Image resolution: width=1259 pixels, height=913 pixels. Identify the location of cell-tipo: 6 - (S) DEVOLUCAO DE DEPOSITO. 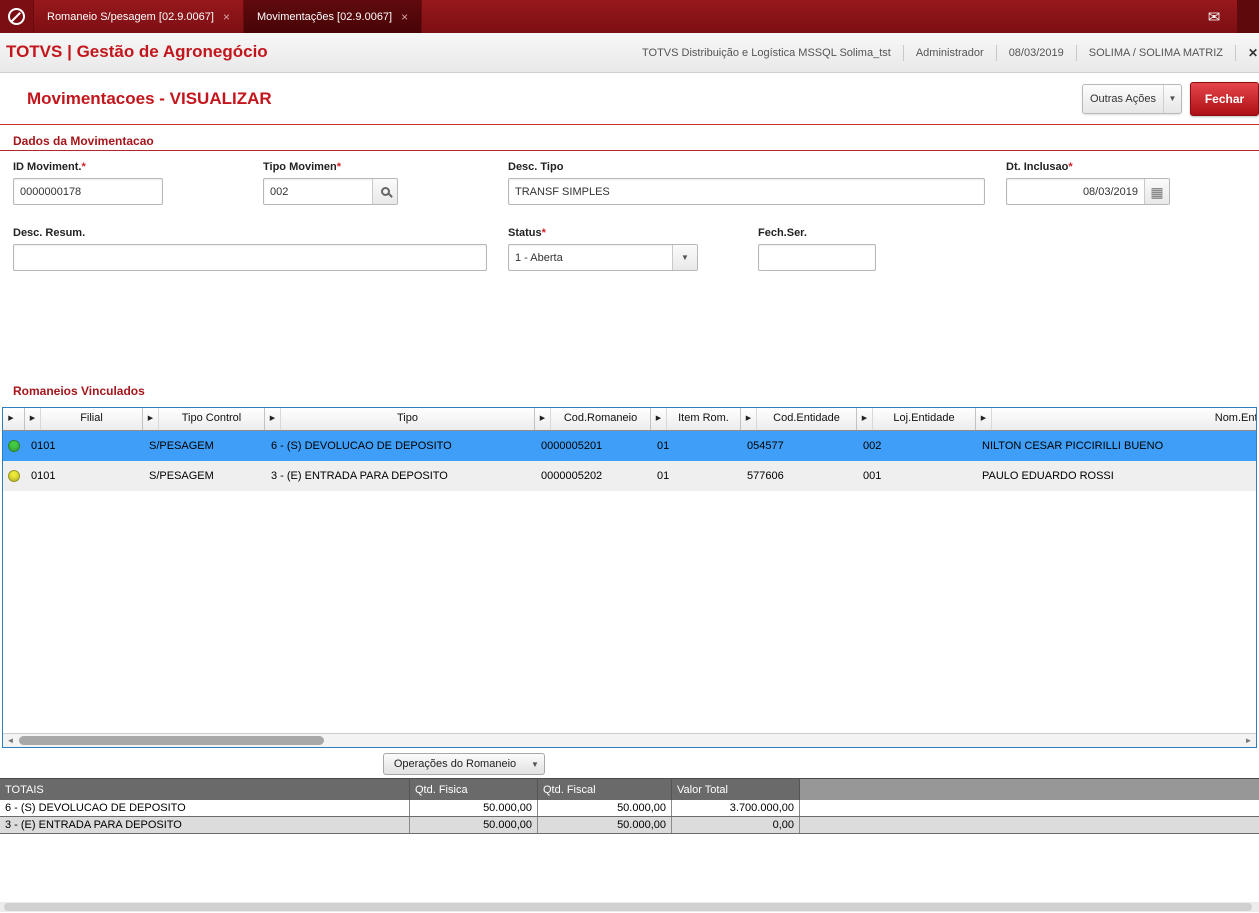
(361, 446).